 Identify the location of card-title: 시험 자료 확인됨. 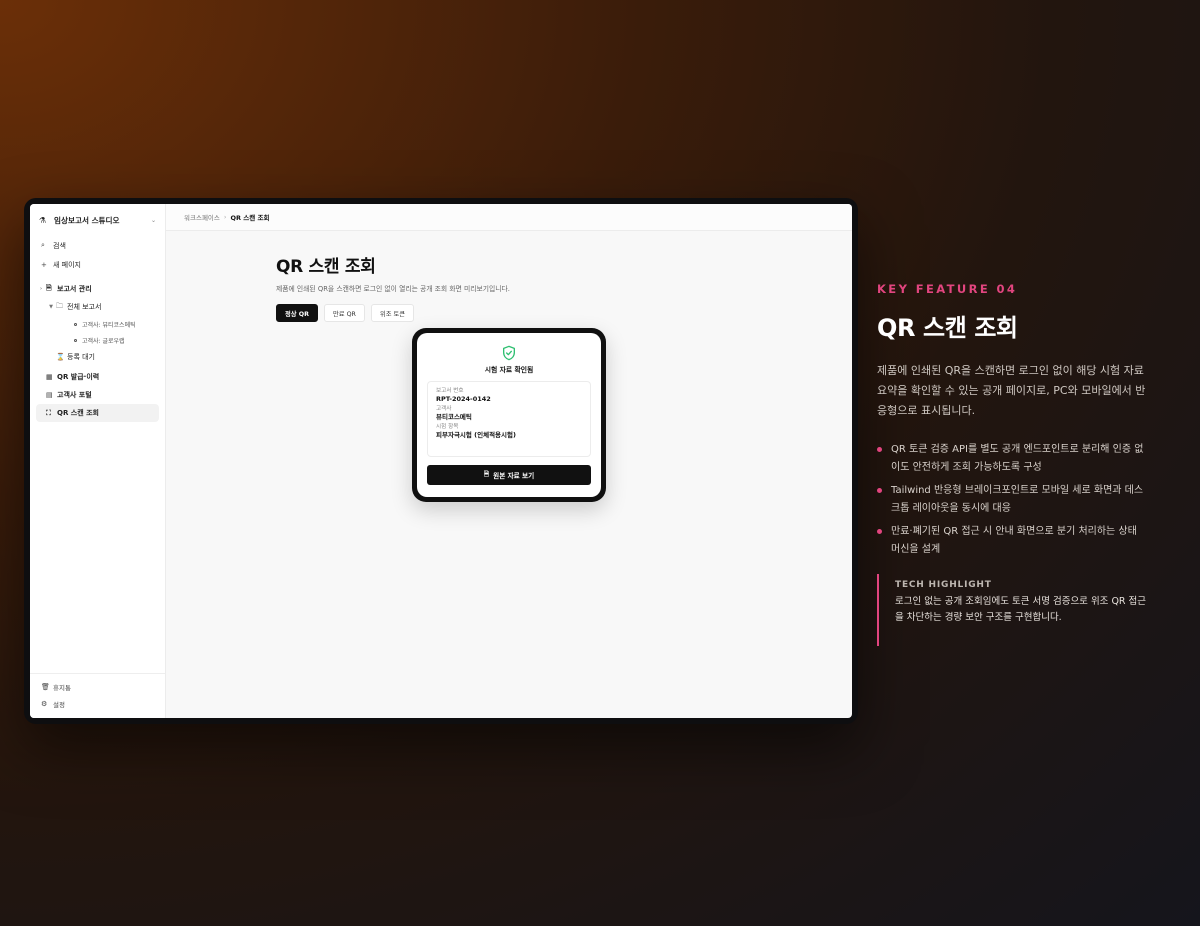
(509, 370).